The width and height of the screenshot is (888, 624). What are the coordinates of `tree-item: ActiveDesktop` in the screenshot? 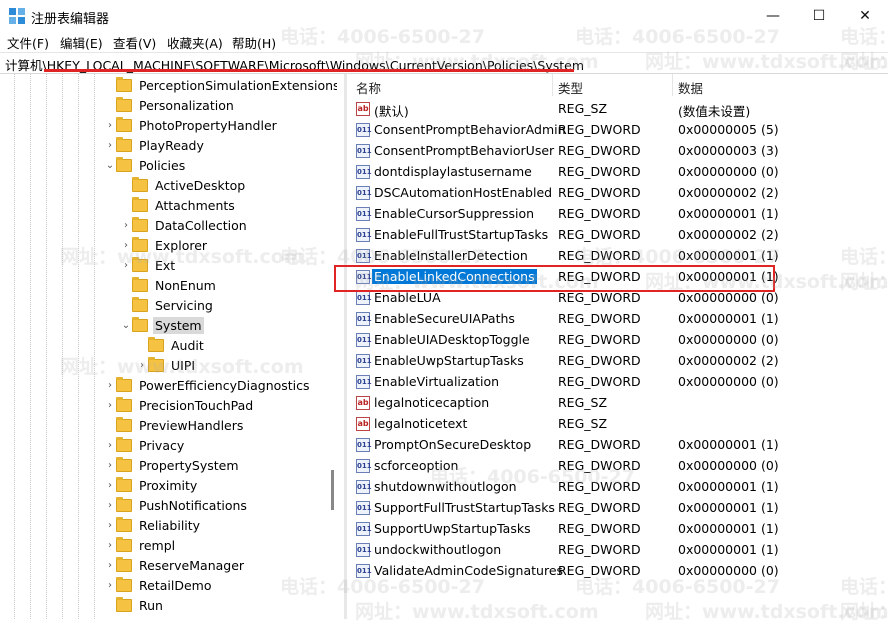 It's located at (183, 185).